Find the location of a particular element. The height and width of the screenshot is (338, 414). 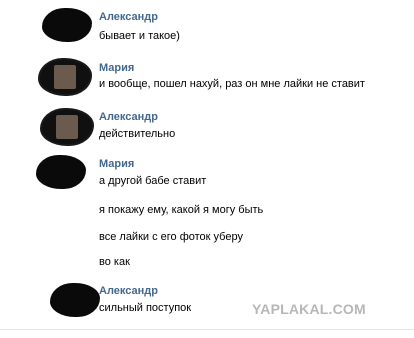

divider is located at coordinates (207, 329).